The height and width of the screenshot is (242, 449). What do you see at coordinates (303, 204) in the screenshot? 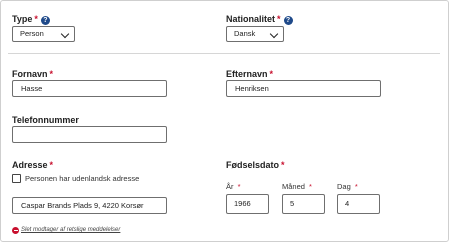
I see `month-field: 5` at bounding box center [303, 204].